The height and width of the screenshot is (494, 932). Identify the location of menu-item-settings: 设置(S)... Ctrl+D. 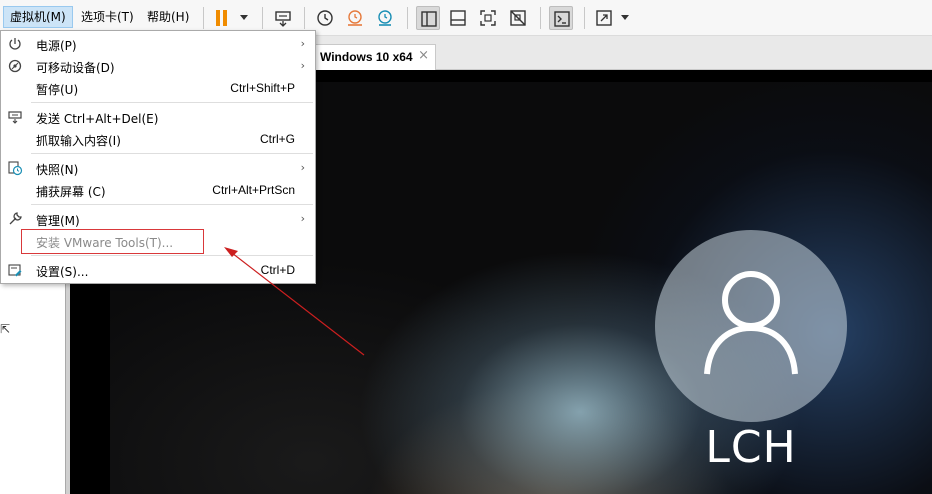
(158, 270).